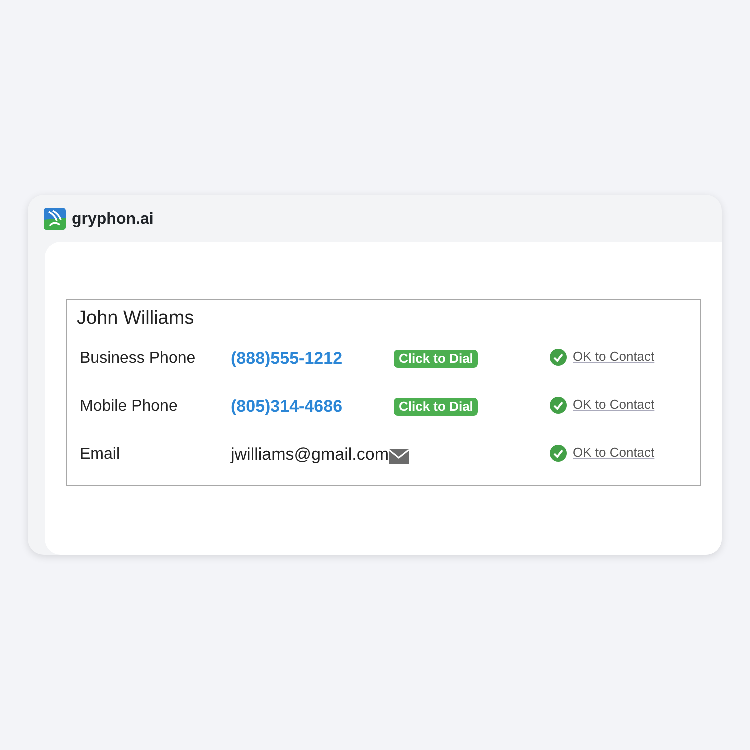 The height and width of the screenshot is (750, 750). I want to click on brand-name: gryphon.ai, so click(113, 220).